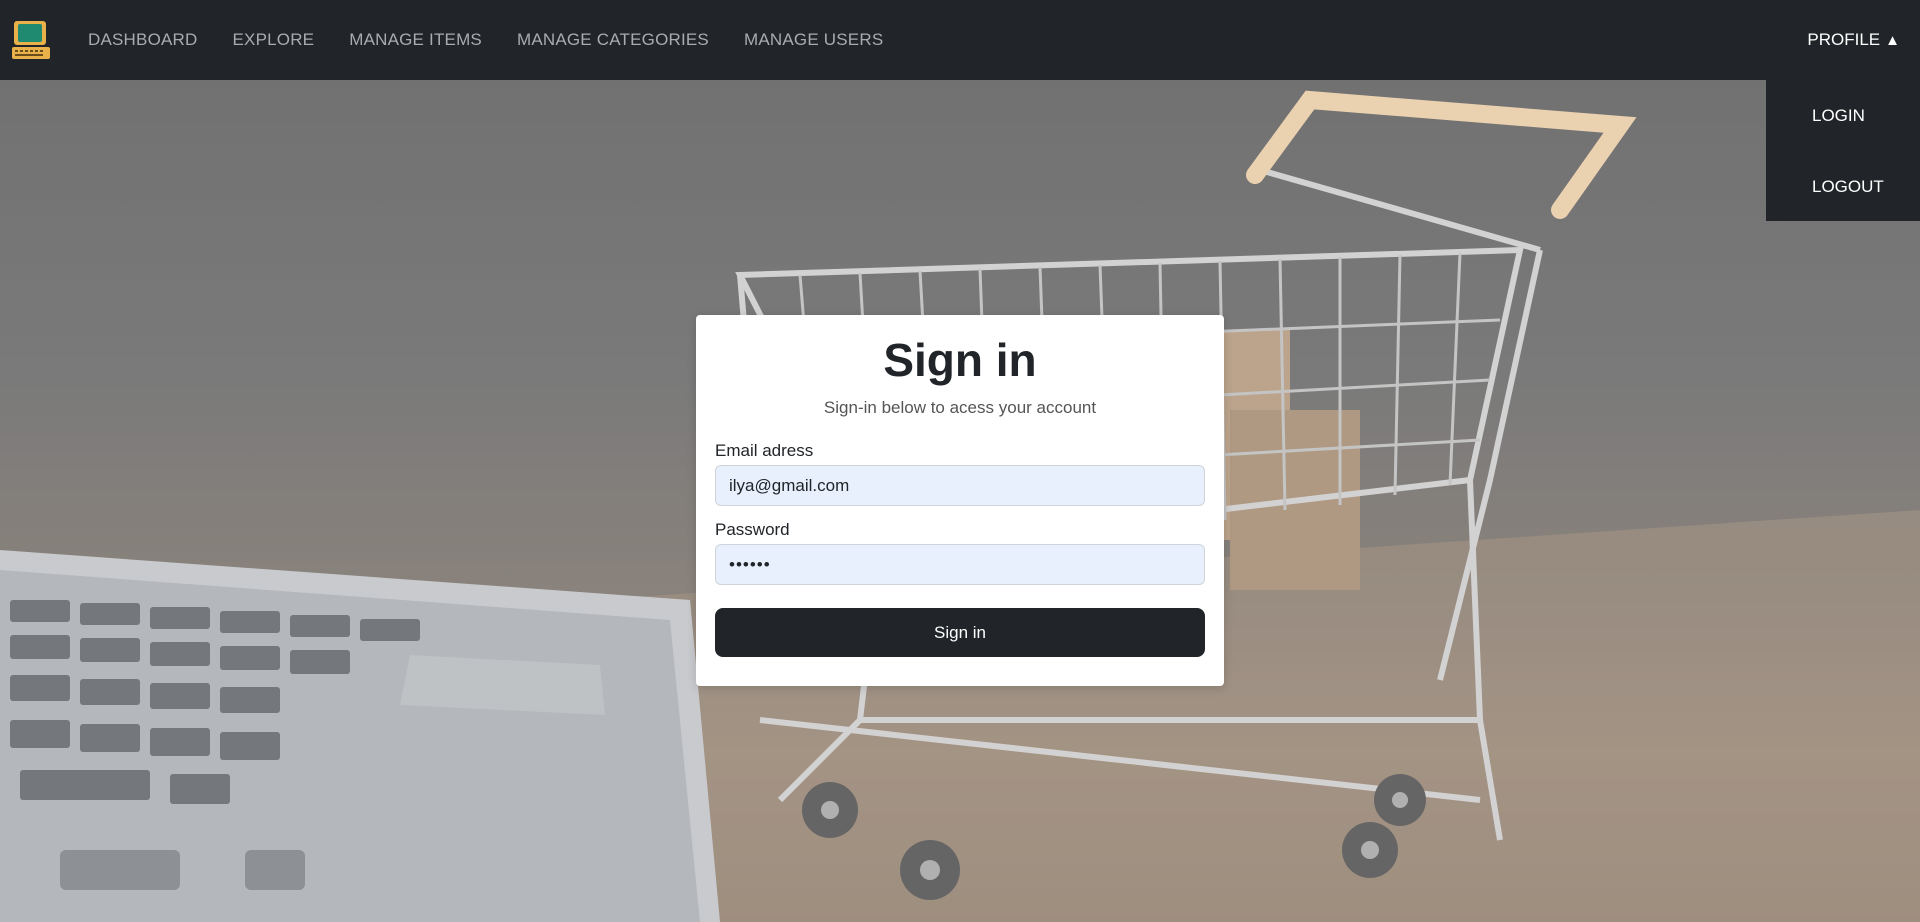 This screenshot has height=922, width=1920. I want to click on profile-dropdown-menu: LOGIN LOGOUT, so click(1843, 150).